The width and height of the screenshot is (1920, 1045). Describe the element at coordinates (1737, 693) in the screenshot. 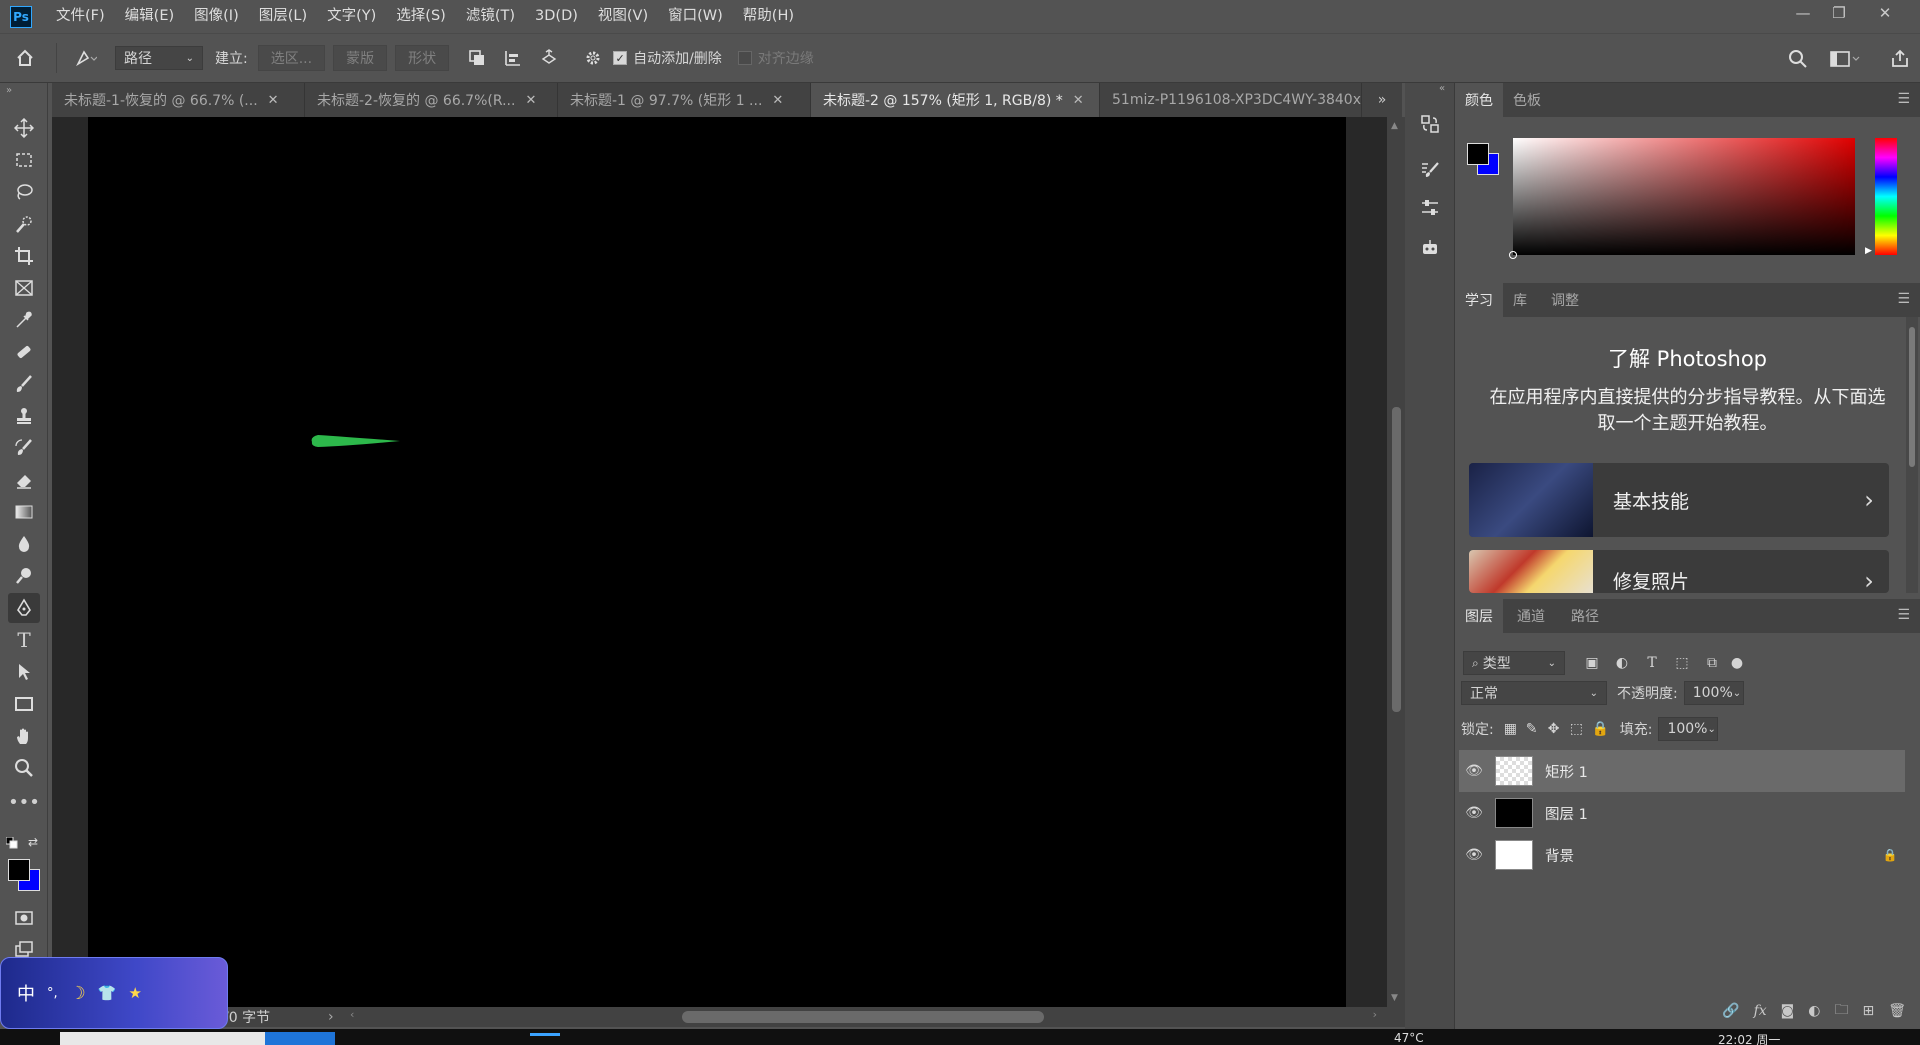

I see `chevron-down-icon: ⌄` at that location.